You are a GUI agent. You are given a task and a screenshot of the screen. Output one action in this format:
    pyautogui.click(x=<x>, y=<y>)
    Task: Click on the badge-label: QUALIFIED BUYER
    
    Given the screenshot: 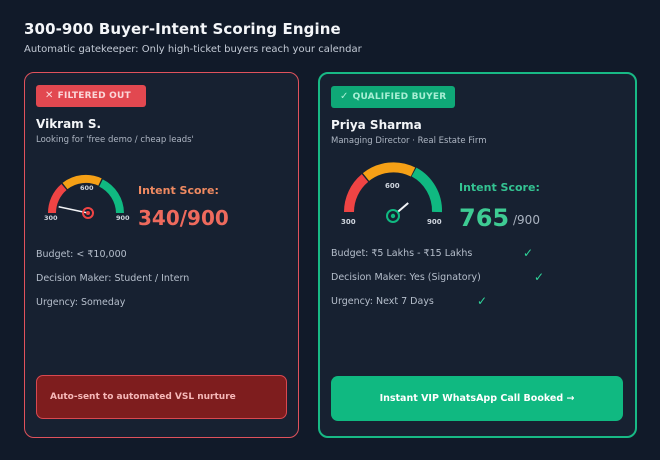 What is the action you would take?
    pyautogui.click(x=399, y=97)
    